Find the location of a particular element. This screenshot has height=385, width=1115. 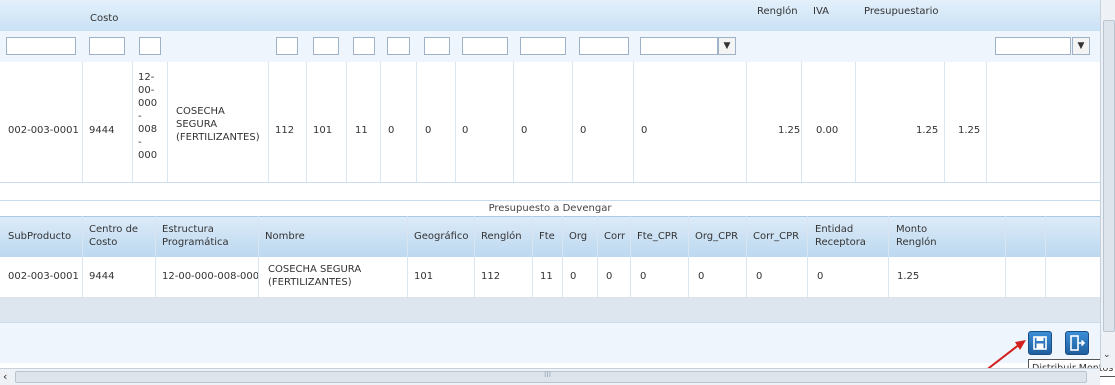

header-entidad-receptora: Entidad Receptora is located at coordinates (840, 236).